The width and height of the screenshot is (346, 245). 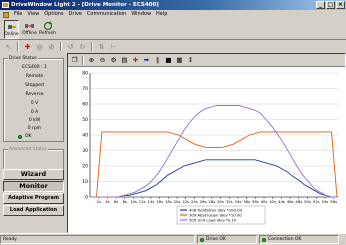 I want to click on pause-icon: ∥, so click(x=157, y=60).